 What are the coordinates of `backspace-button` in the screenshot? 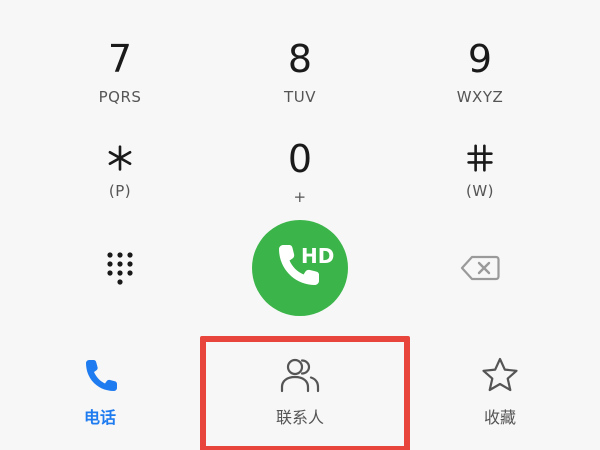 It's located at (480, 268).